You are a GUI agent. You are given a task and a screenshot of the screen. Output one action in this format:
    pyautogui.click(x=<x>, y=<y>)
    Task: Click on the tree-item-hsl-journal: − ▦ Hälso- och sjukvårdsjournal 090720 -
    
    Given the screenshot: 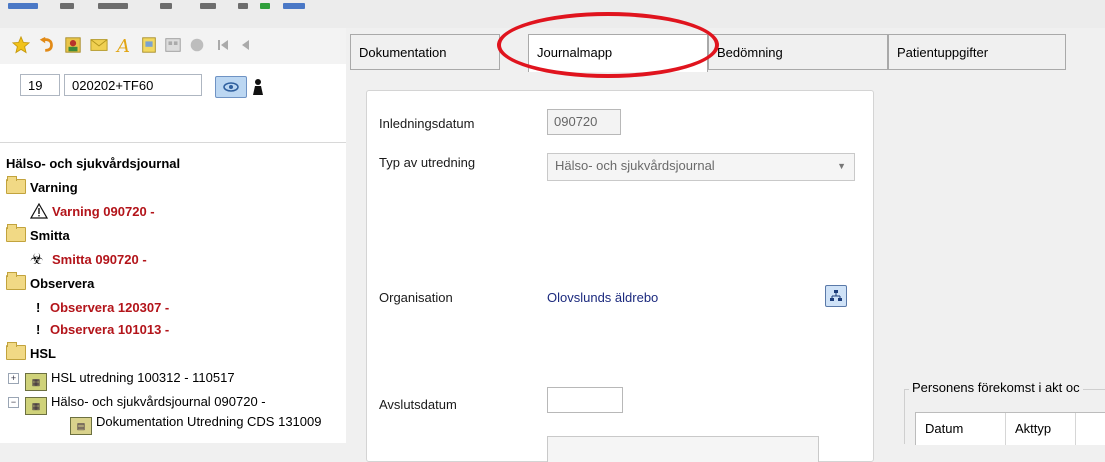 What is the action you would take?
    pyautogui.click(x=137, y=403)
    